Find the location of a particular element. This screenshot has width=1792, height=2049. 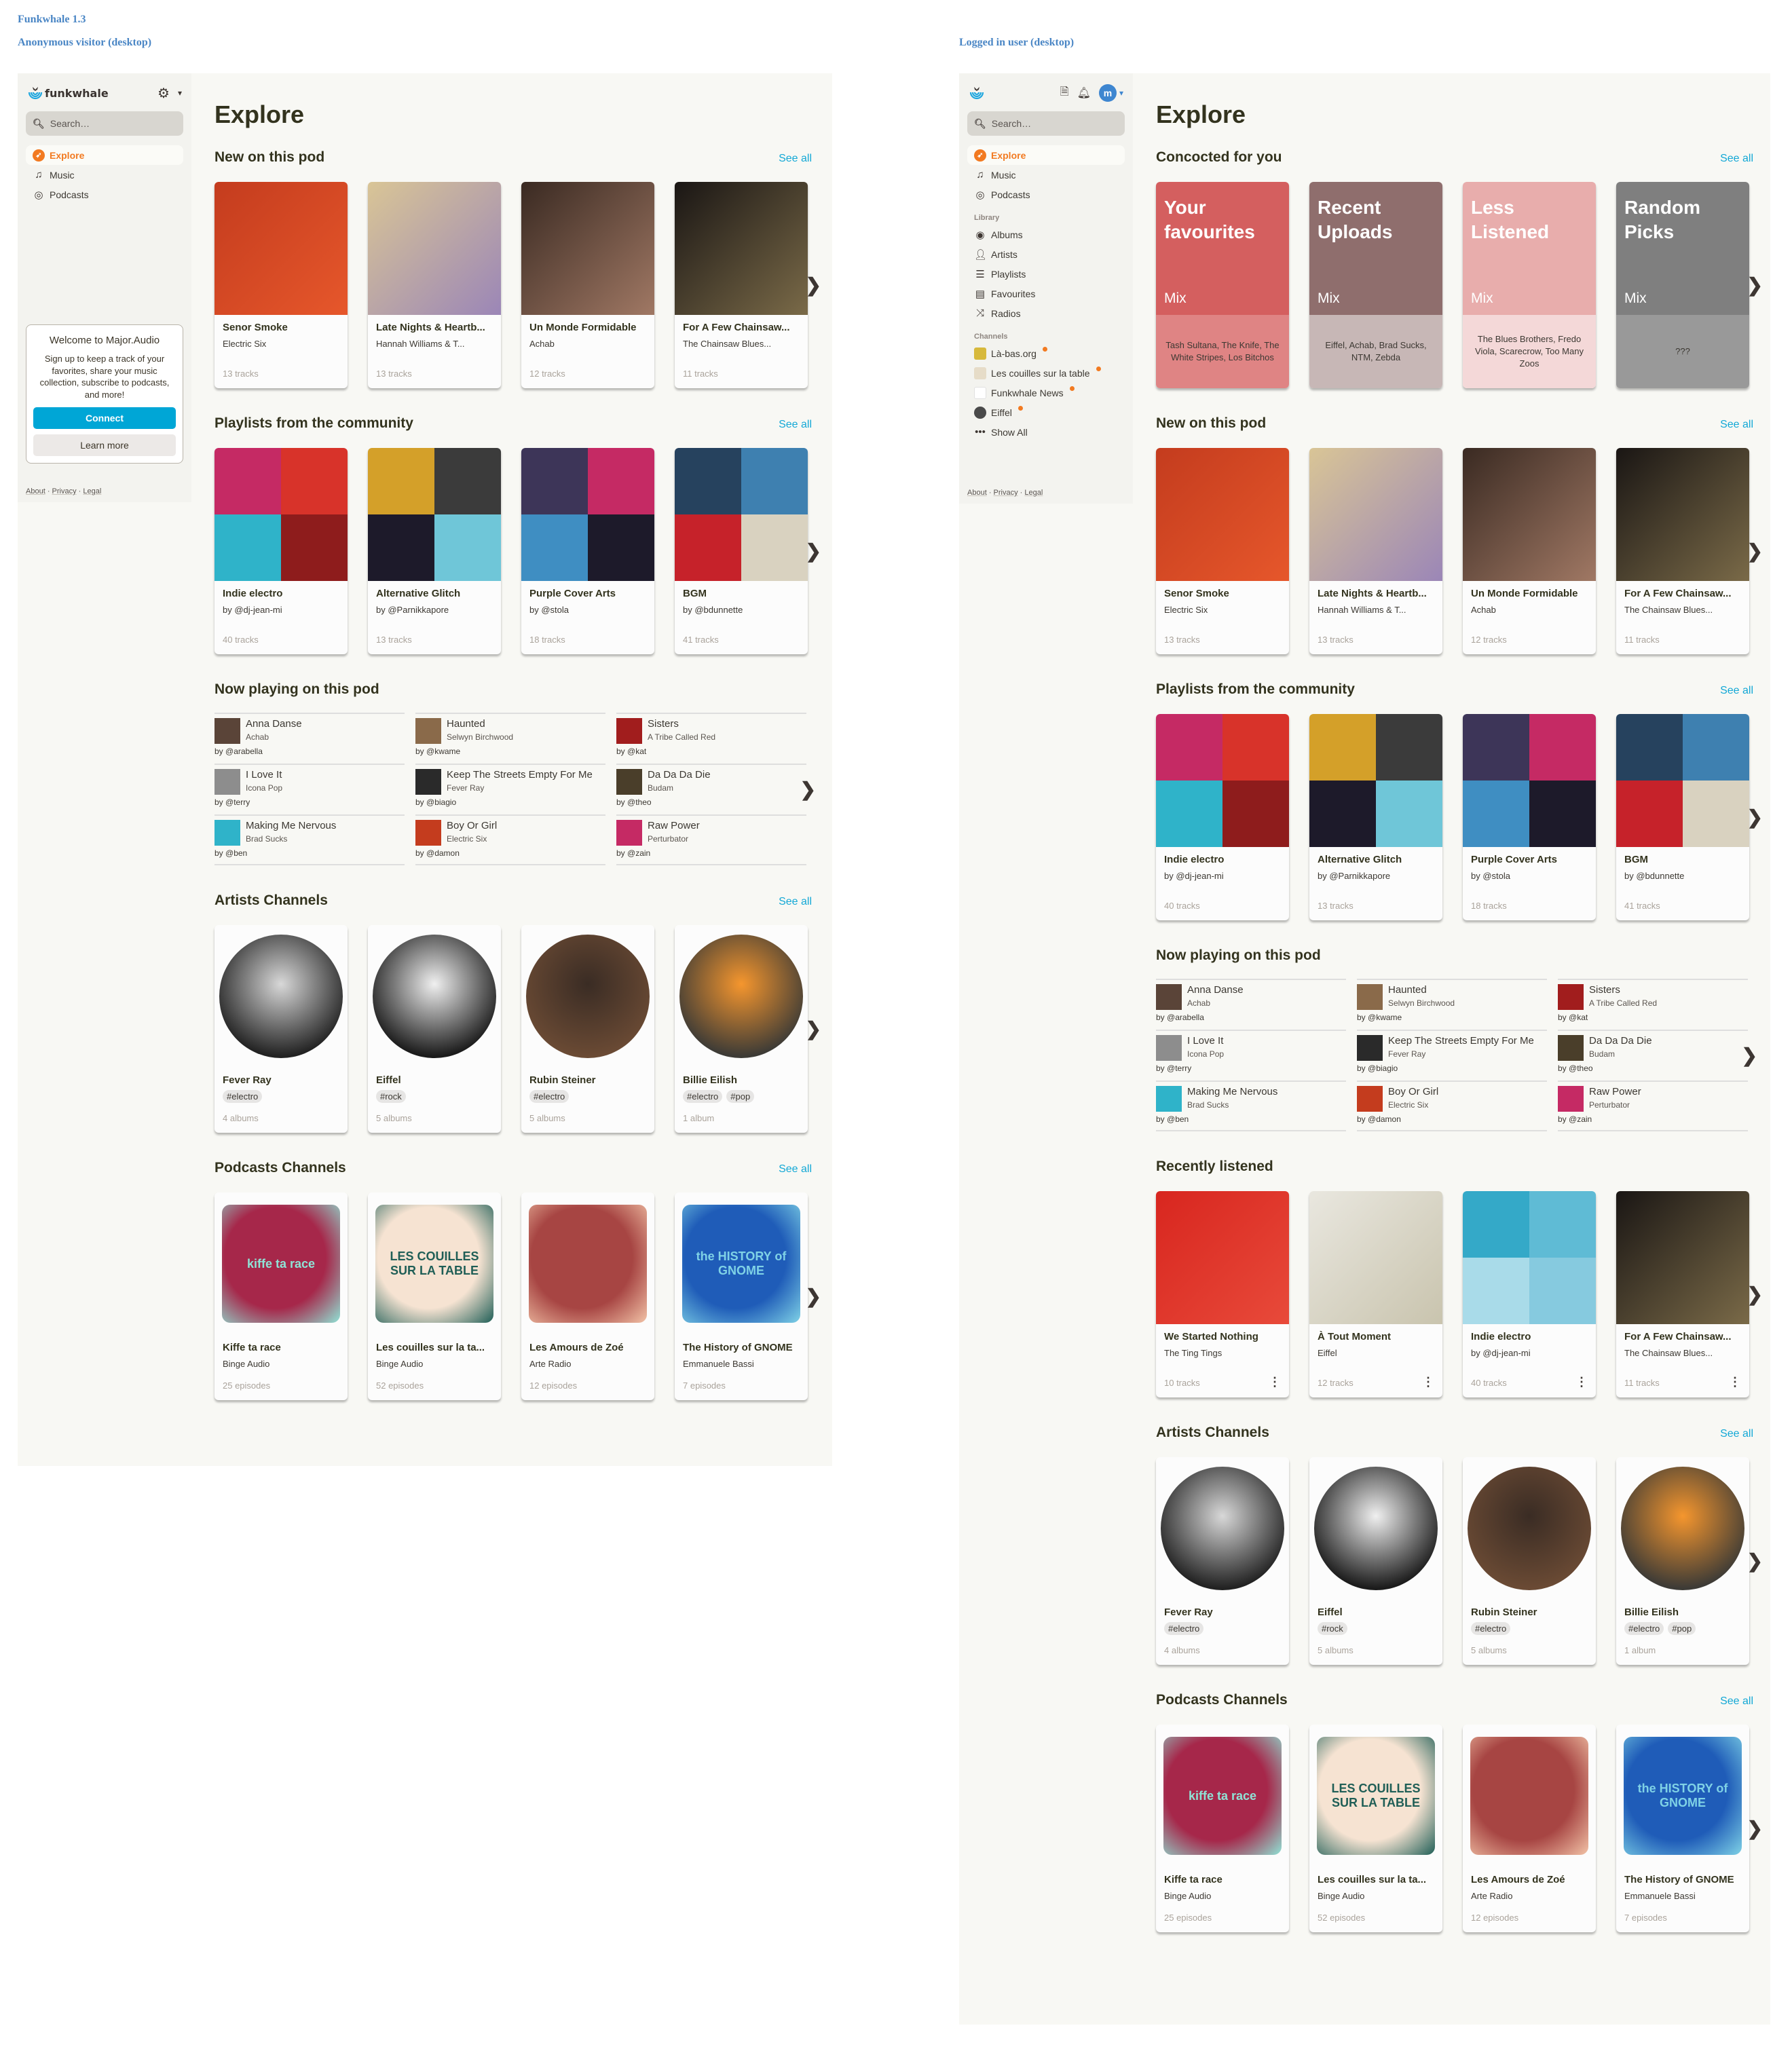

track-title: I Love It is located at coordinates (1206, 1041).